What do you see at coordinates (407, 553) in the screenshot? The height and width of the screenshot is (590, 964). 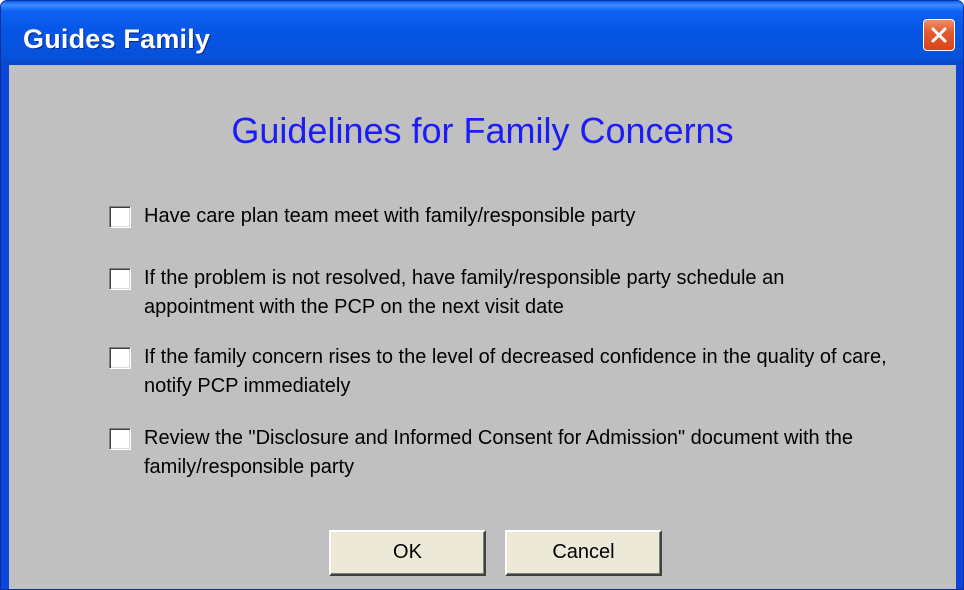 I see `ok-button: OK` at bounding box center [407, 553].